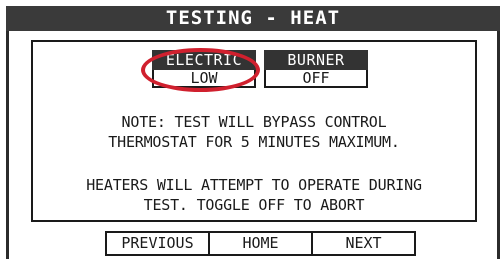  Describe the element at coordinates (316, 60) in the screenshot. I see `burner-mode-label: BURNER` at that location.